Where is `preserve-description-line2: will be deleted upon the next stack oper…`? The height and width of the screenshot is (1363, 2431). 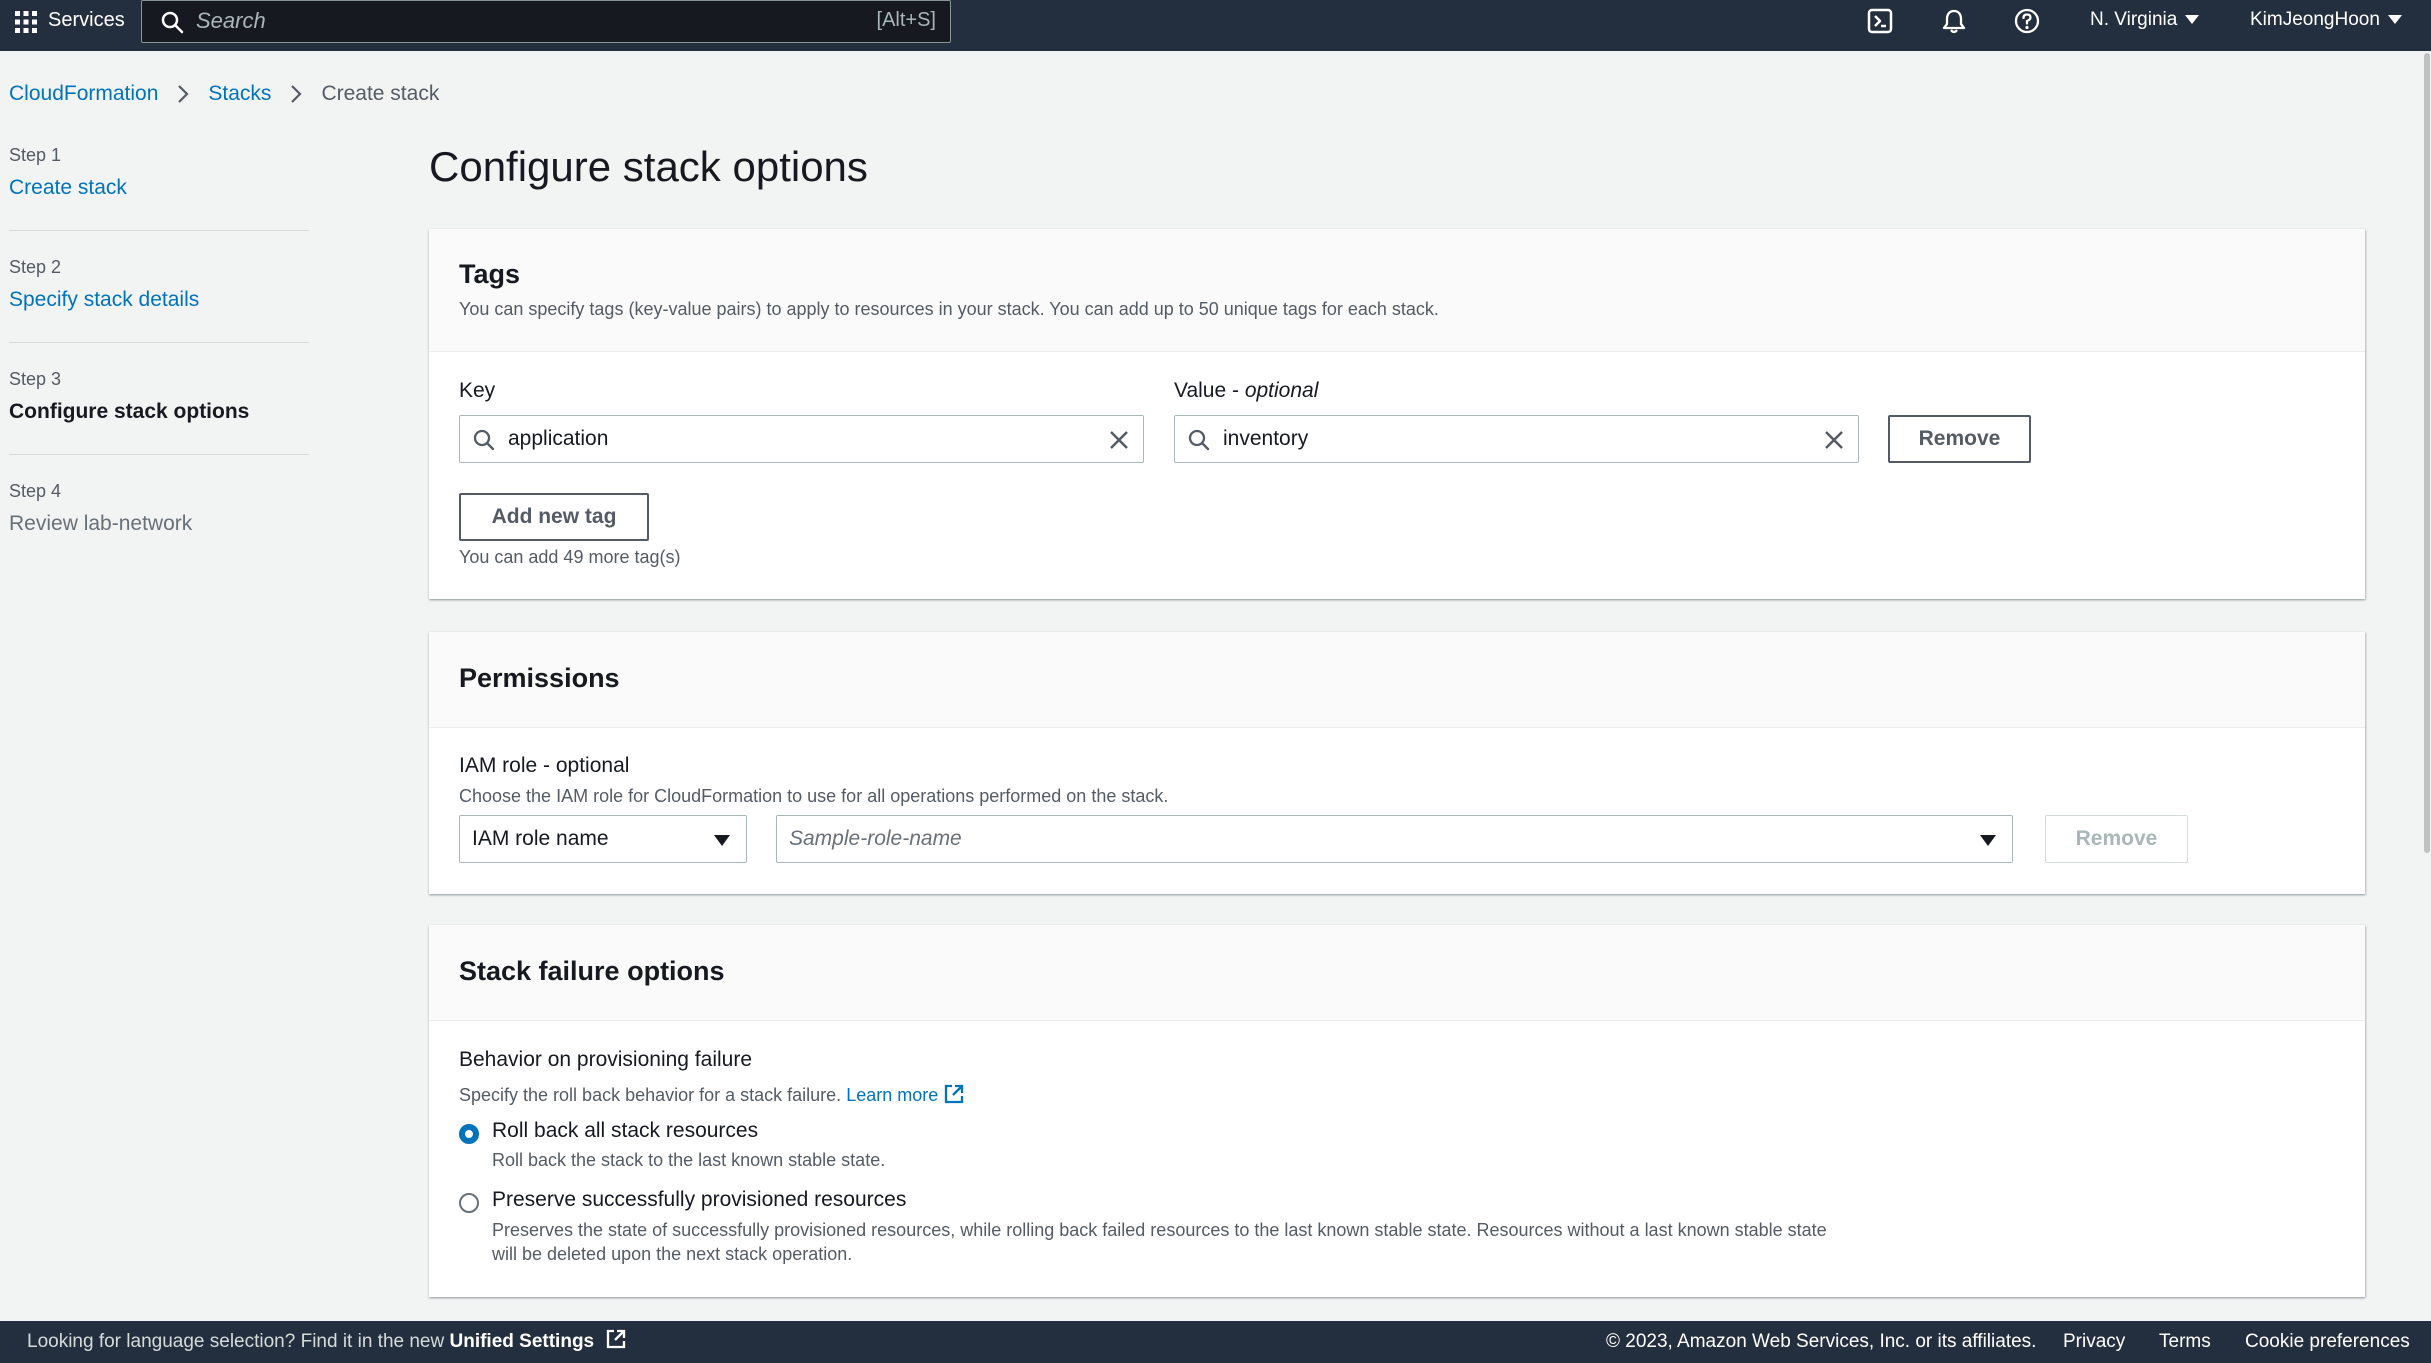
preserve-description-line2: will be deleted upon the next stack oper… is located at coordinates (672, 1254).